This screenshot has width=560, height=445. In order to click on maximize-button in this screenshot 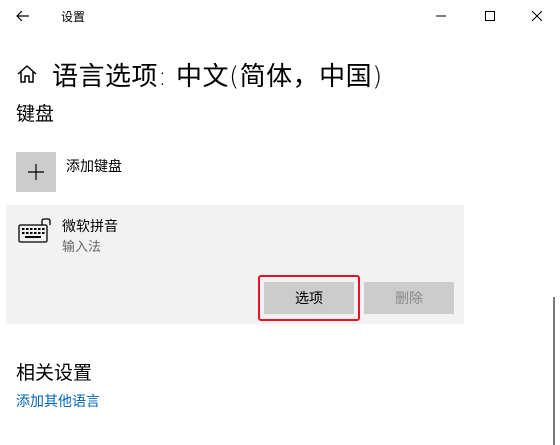, I will do `click(490, 16)`.